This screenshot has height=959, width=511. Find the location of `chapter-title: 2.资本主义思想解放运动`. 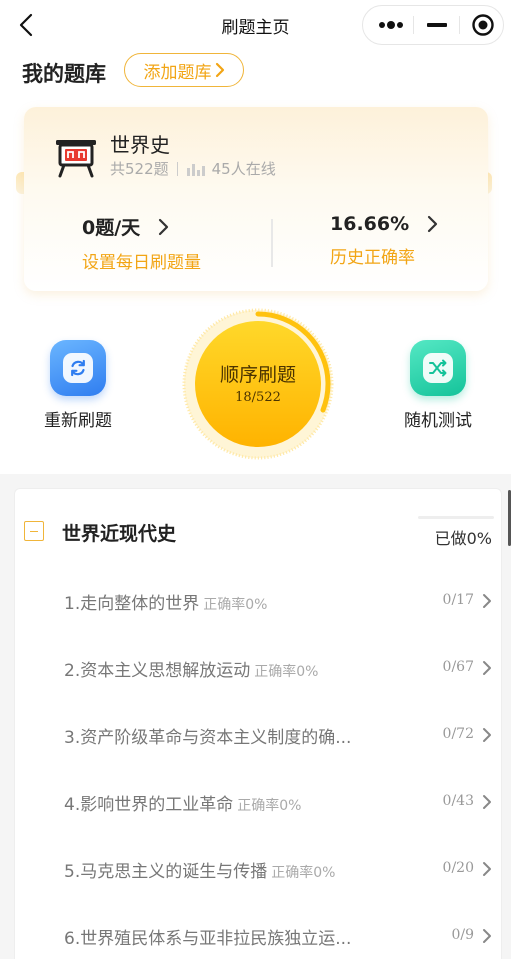

chapter-title: 2.资本主义思想解放运动 is located at coordinates (157, 671).